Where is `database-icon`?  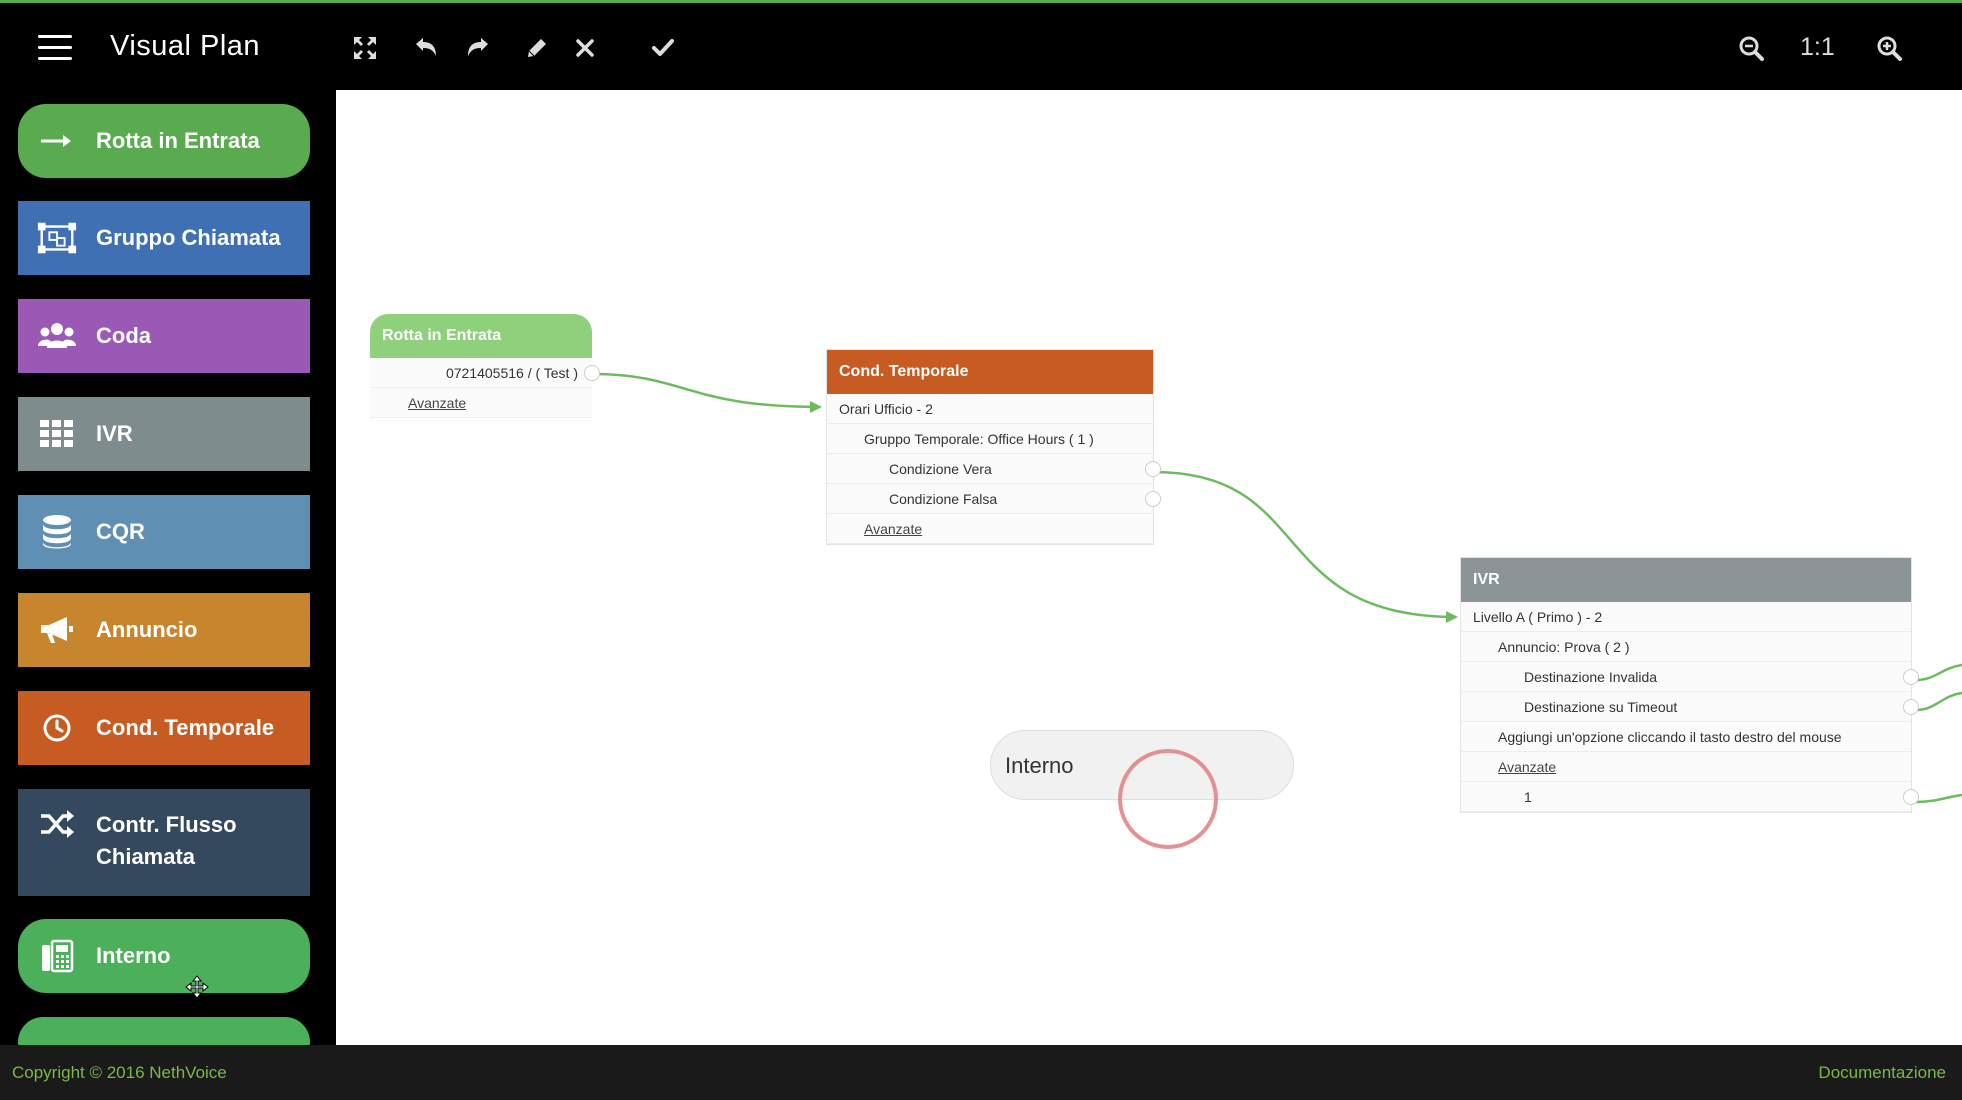 database-icon is located at coordinates (57, 532).